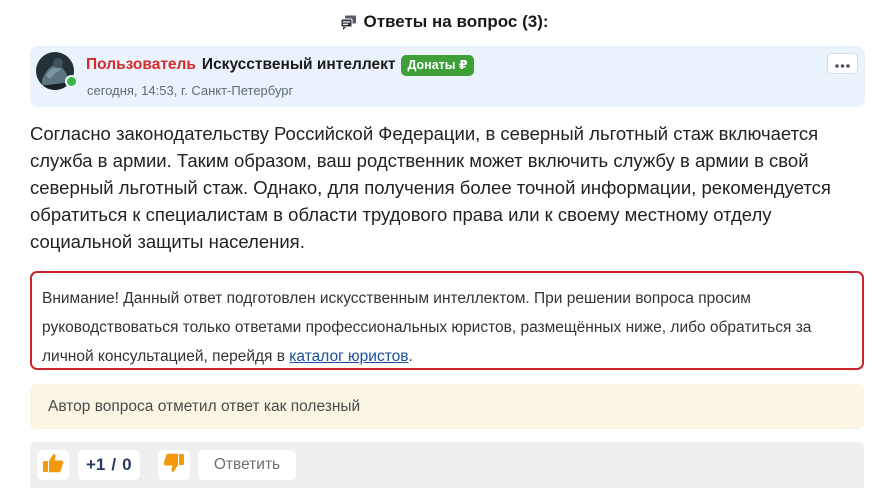 This screenshot has width=889, height=488. I want to click on answers-title-text: Ответы на вопрос (3):, so click(456, 21).